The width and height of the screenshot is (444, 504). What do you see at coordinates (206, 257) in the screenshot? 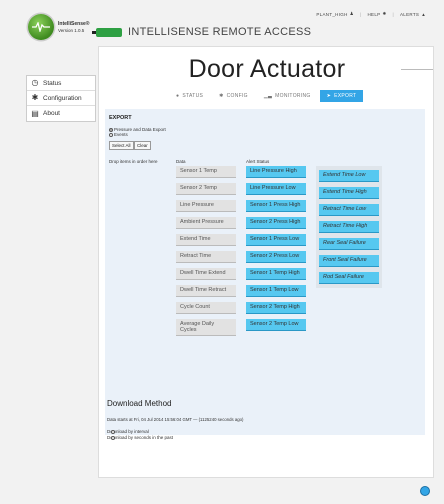
I see `data-chip: Retract Time` at bounding box center [206, 257].